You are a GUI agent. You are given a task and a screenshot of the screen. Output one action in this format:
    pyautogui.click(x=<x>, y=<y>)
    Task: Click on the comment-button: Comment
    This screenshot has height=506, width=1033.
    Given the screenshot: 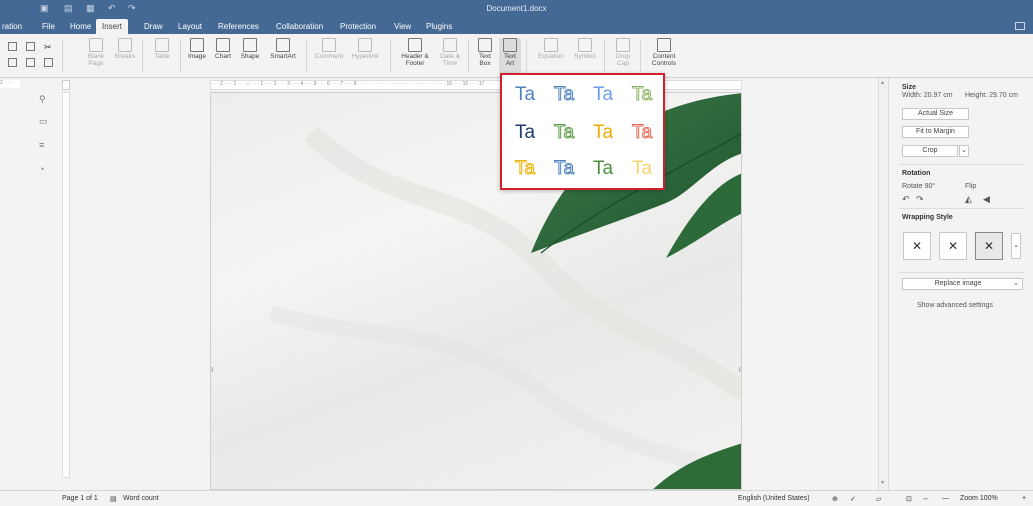 What is the action you would take?
    pyautogui.click(x=329, y=49)
    